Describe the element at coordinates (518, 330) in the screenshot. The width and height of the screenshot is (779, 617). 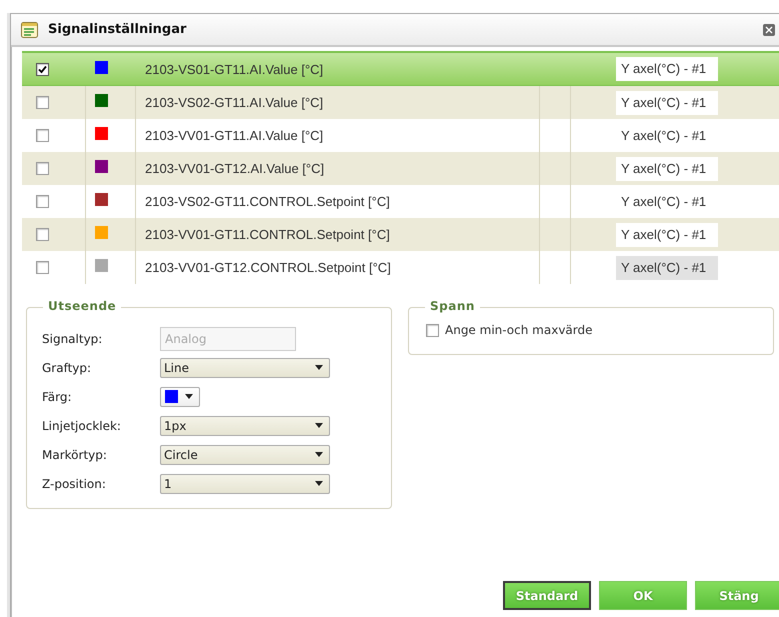
I see `checkbox-label: Ange min-och maxvärde` at that location.